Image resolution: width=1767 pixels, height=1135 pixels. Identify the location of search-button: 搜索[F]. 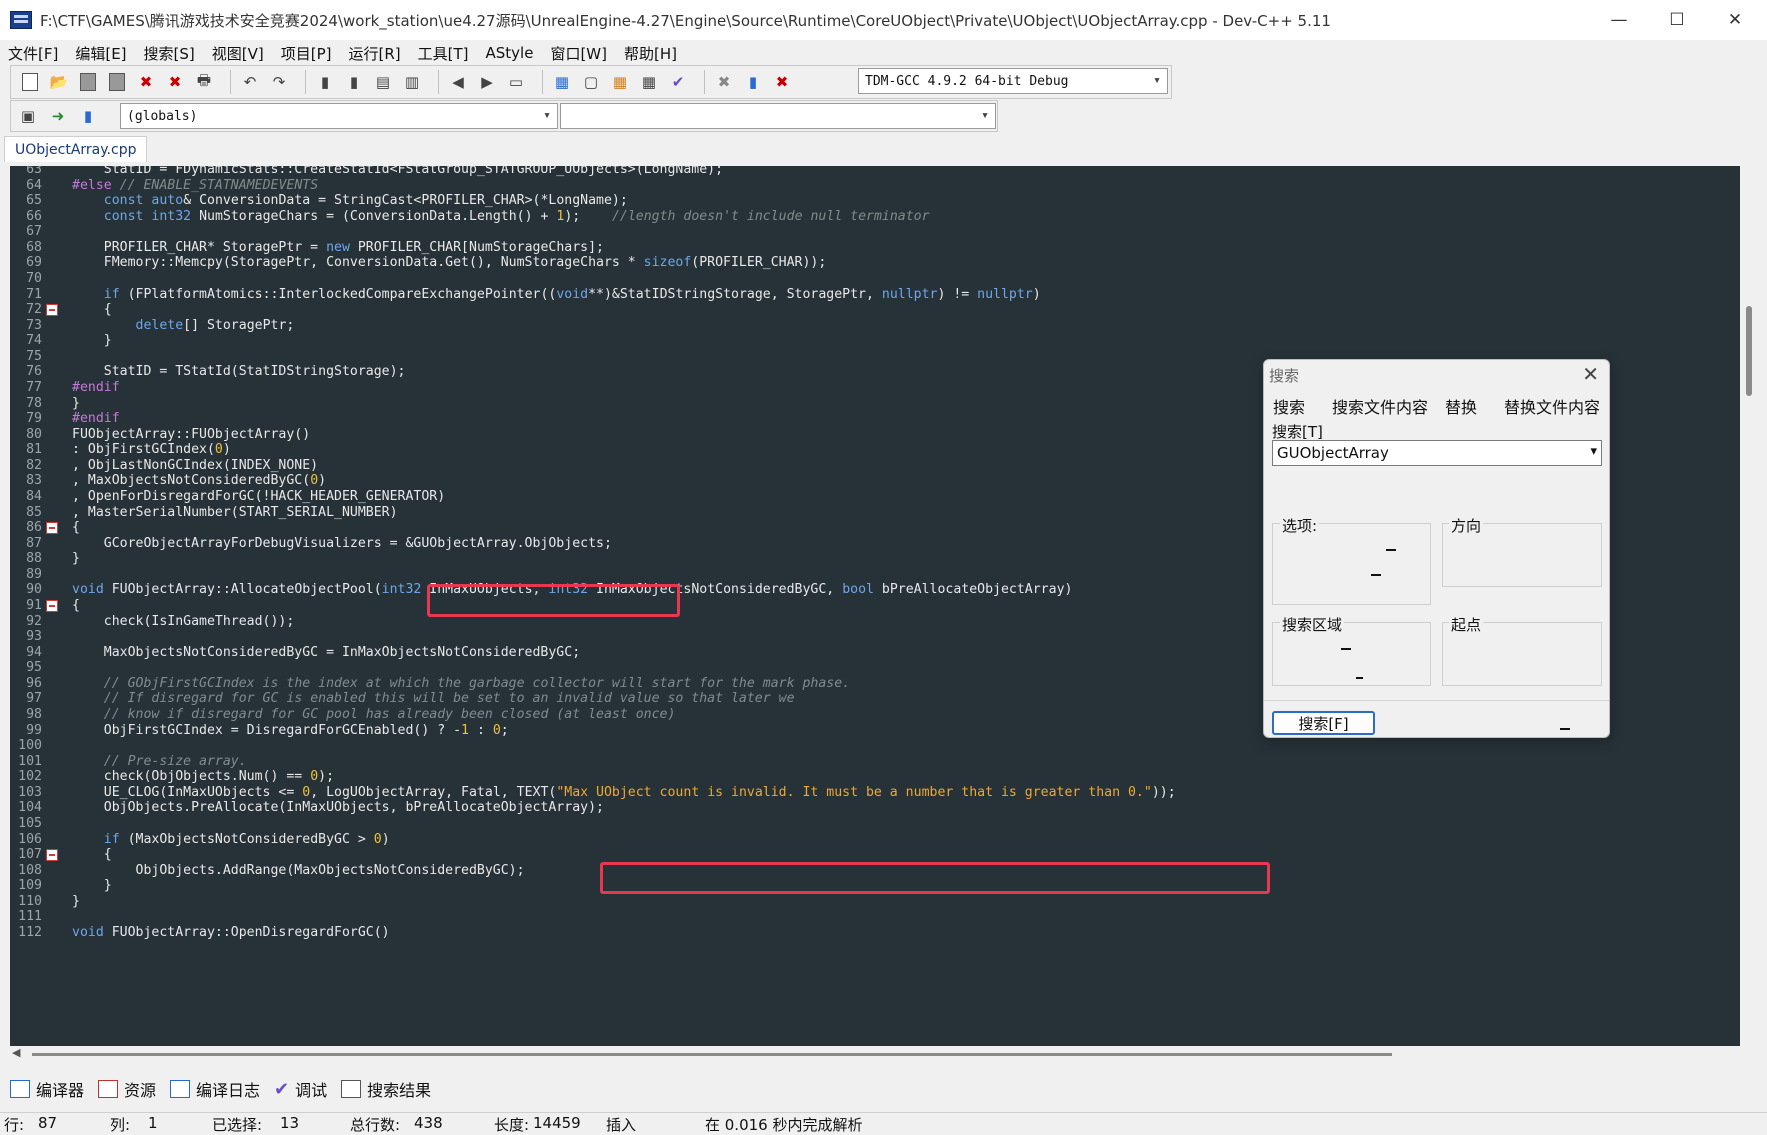
(1323, 723).